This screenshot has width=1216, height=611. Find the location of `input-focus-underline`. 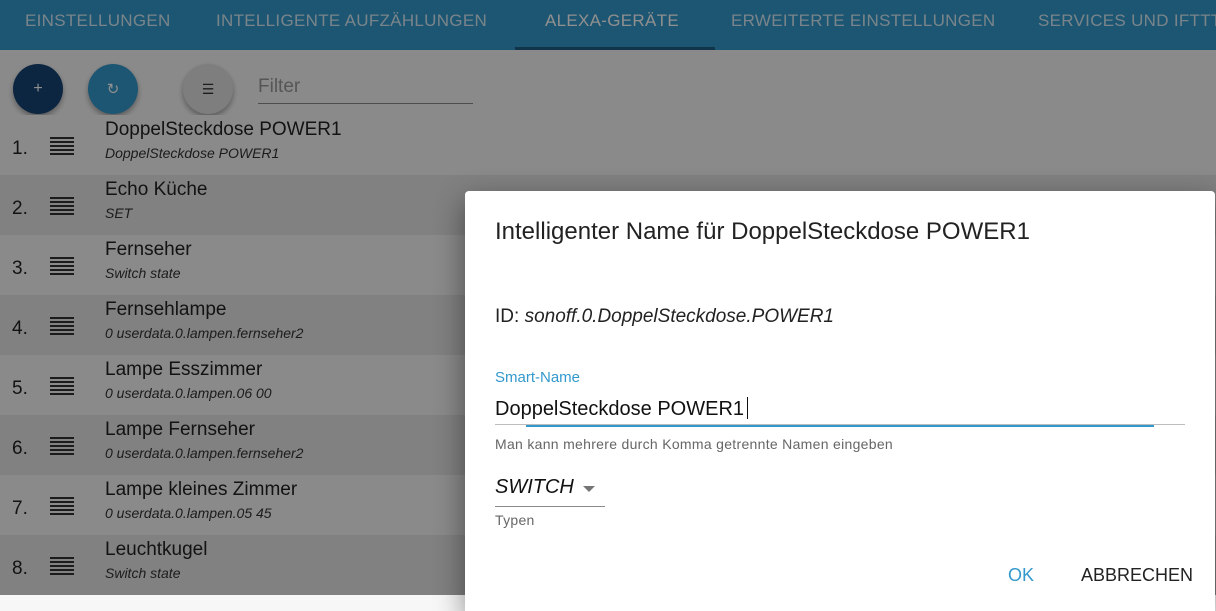

input-focus-underline is located at coordinates (840, 426).